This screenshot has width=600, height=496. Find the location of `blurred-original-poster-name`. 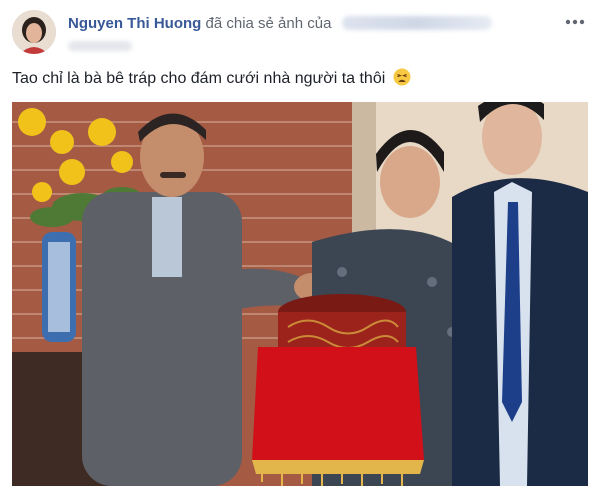

blurred-original-poster-name is located at coordinates (416, 23).